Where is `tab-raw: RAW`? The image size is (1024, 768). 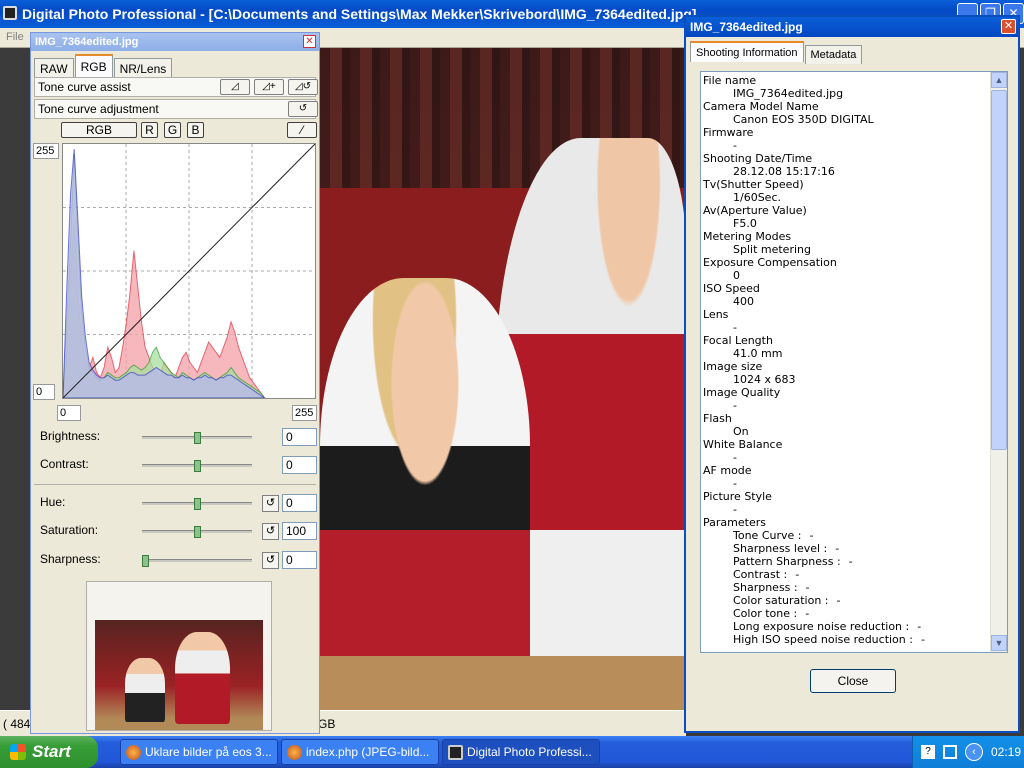
tab-raw: RAW is located at coordinates (54, 68).